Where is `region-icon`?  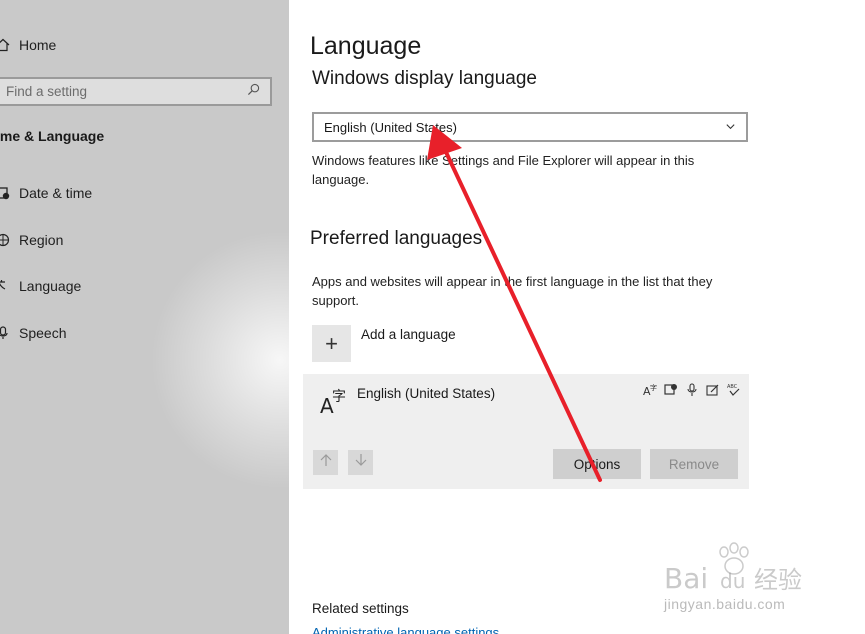
region-icon is located at coordinates (5, 240).